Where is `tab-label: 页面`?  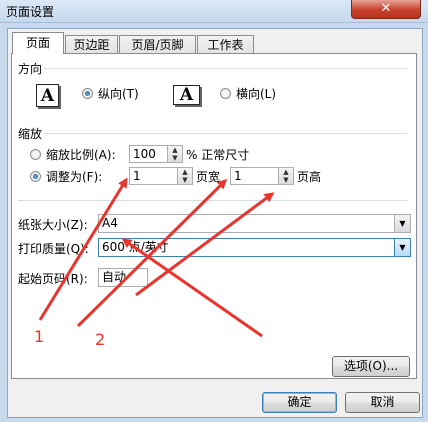 tab-label: 页面 is located at coordinates (37, 43).